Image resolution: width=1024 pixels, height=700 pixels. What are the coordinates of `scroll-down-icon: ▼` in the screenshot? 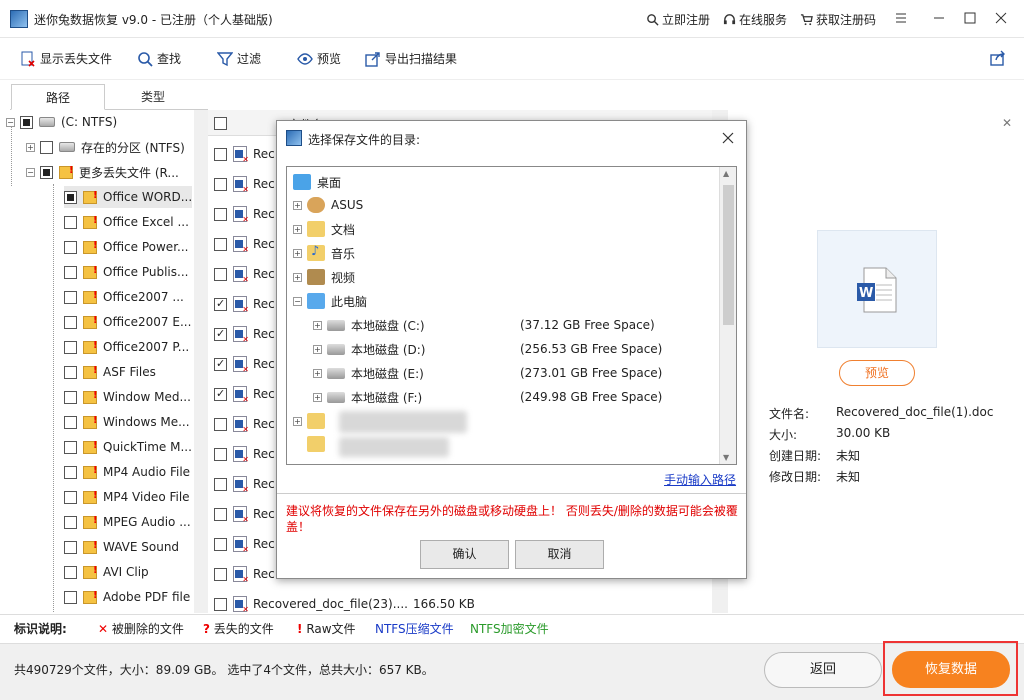 It's located at (726, 457).